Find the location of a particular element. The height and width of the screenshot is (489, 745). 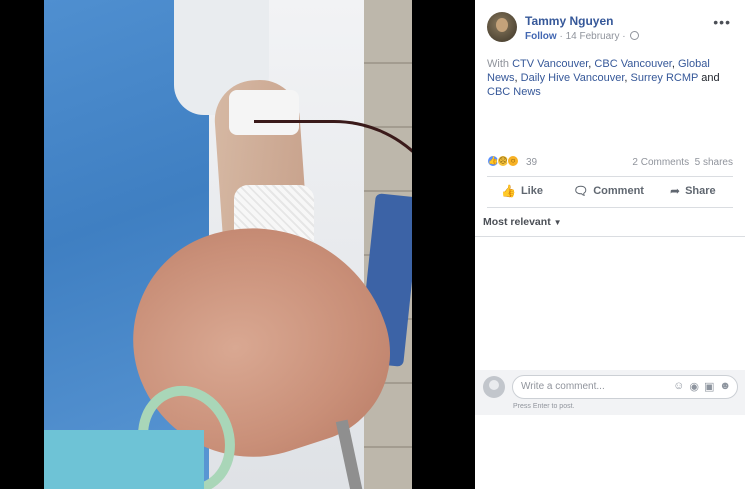

comment-sort-label: Most relevant is located at coordinates (517, 222).